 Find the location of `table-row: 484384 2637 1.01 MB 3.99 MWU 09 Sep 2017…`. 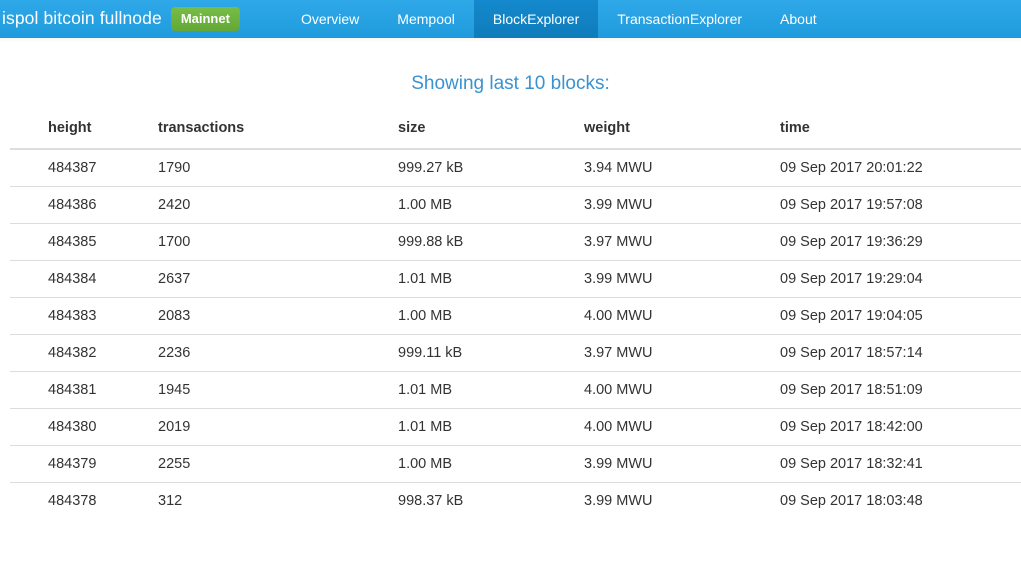

table-row: 484384 2637 1.01 MB 3.99 MWU 09 Sep 2017… is located at coordinates (515, 278).